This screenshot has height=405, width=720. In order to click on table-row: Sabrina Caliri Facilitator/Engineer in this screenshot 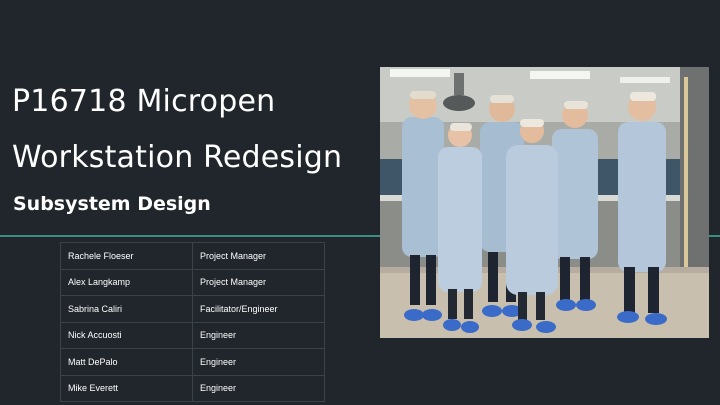, I will do `click(192, 309)`.